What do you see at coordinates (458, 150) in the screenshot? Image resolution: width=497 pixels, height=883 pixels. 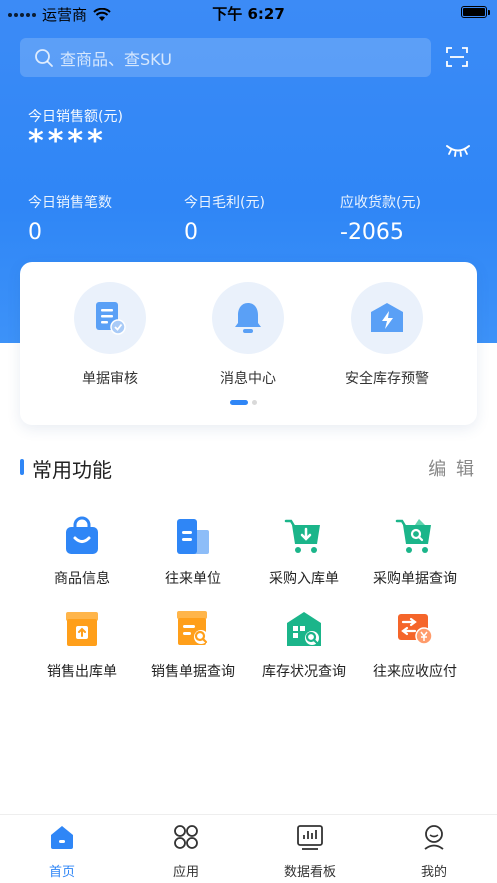 I see `eye-closed-icon` at bounding box center [458, 150].